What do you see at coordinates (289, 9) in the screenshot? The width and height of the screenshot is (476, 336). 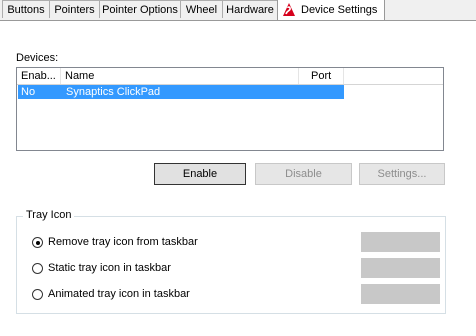 I see `synaptics-logo-icon` at bounding box center [289, 9].